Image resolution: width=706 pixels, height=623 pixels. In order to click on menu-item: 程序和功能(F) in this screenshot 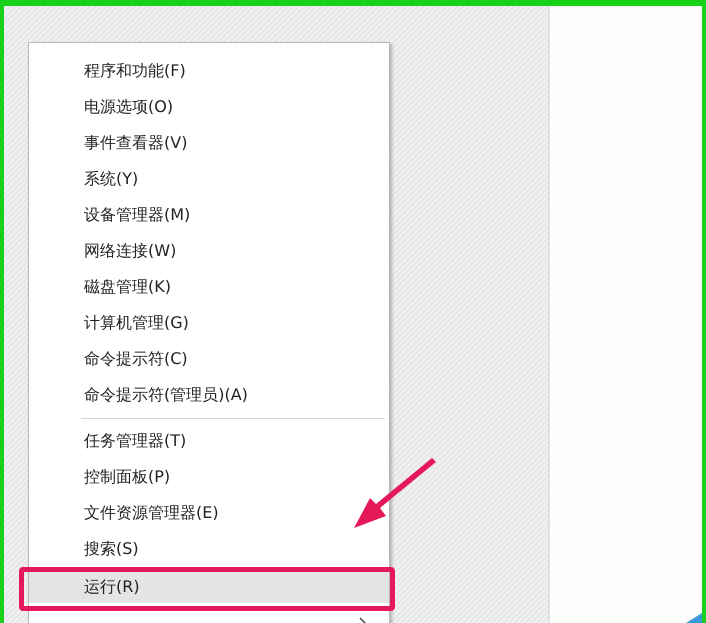, I will do `click(209, 71)`.